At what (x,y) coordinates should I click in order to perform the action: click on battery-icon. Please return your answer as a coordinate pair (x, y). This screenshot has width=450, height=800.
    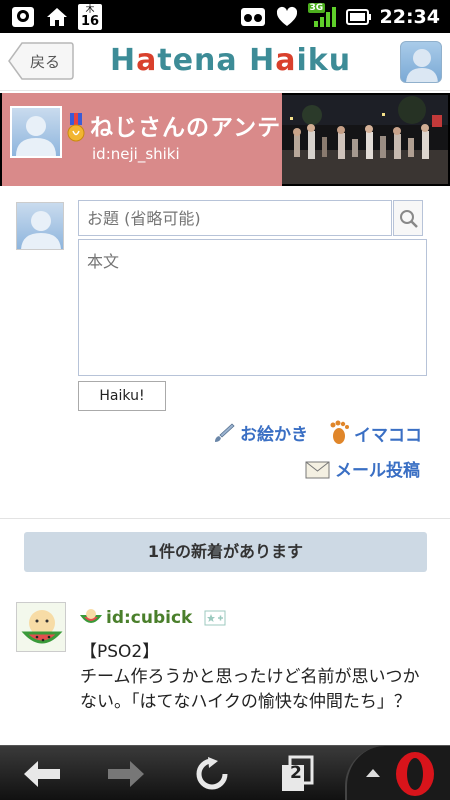
    Looking at the image, I should click on (358, 17).